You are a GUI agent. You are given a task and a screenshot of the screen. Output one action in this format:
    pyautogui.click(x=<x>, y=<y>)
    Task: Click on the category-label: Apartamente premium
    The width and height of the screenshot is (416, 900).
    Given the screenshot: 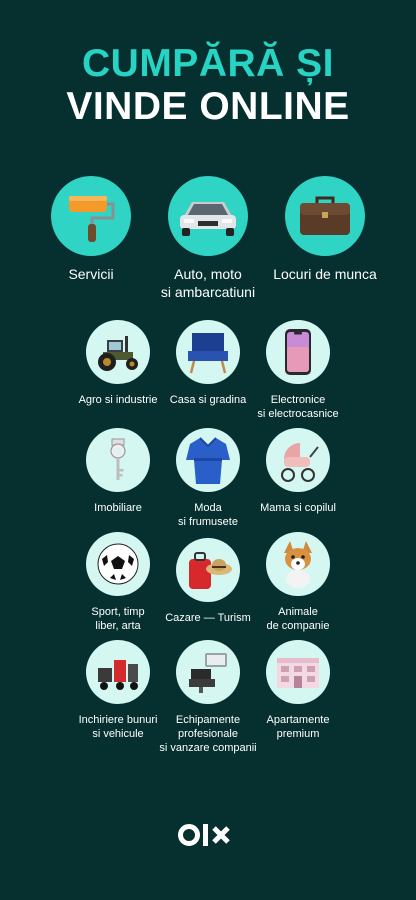 What is the action you would take?
    pyautogui.click(x=298, y=728)
    